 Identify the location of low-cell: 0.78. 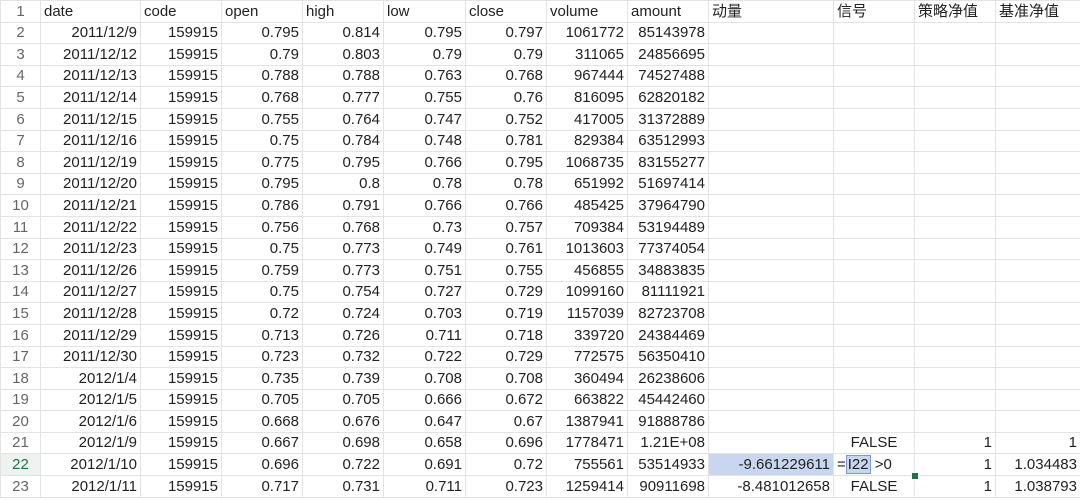
(424, 184).